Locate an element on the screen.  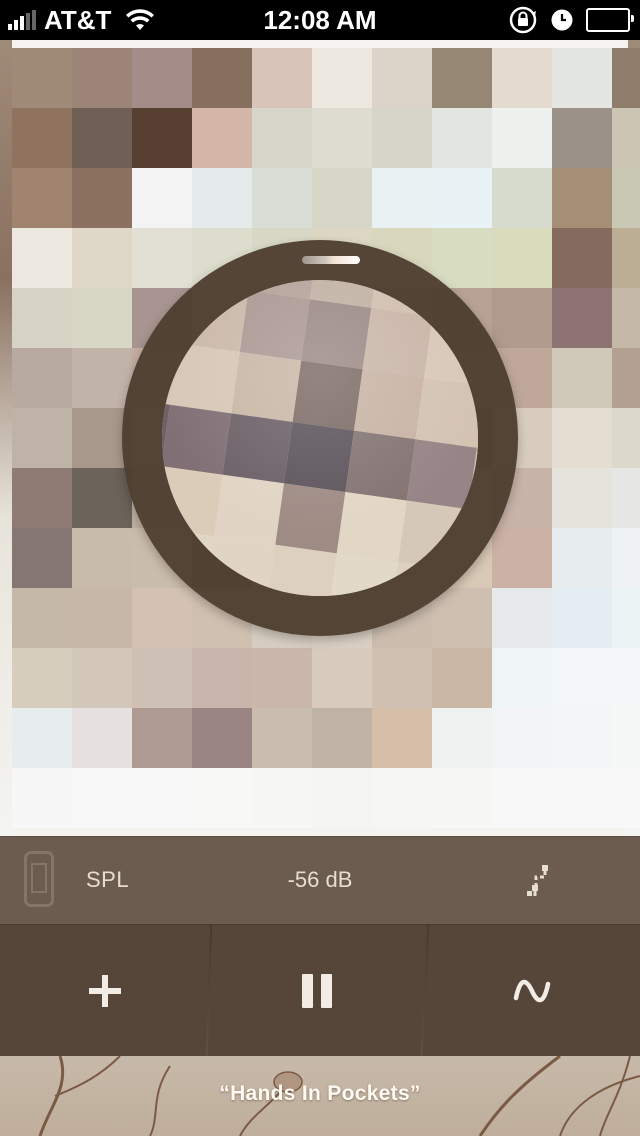
lens-gloss is located at coordinates (320, 438).